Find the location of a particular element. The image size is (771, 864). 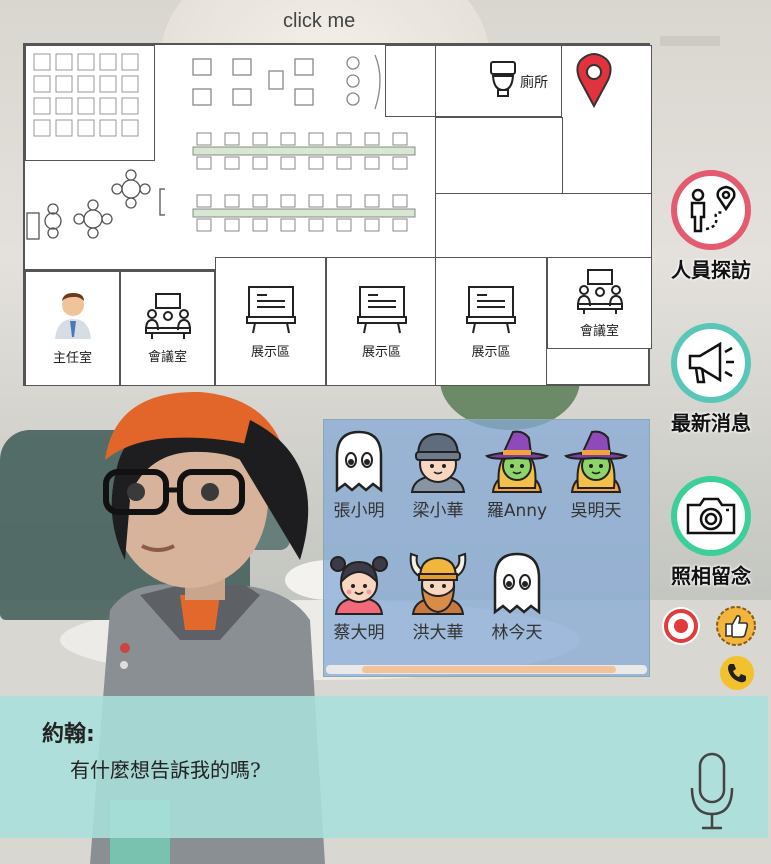

latest-news-label: 最新消息 is located at coordinates (711, 423).